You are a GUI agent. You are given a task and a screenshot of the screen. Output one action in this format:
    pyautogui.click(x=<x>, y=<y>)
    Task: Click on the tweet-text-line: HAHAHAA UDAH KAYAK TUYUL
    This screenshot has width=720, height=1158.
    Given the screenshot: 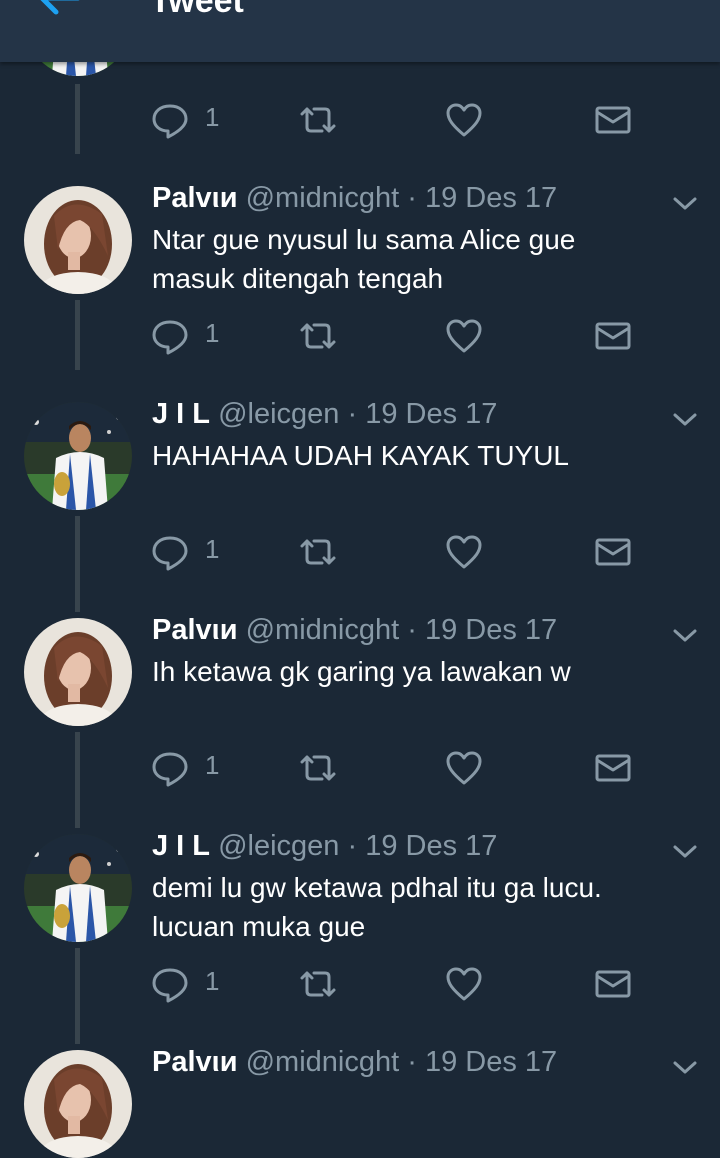 What is the action you would take?
    pyautogui.click(x=361, y=455)
    